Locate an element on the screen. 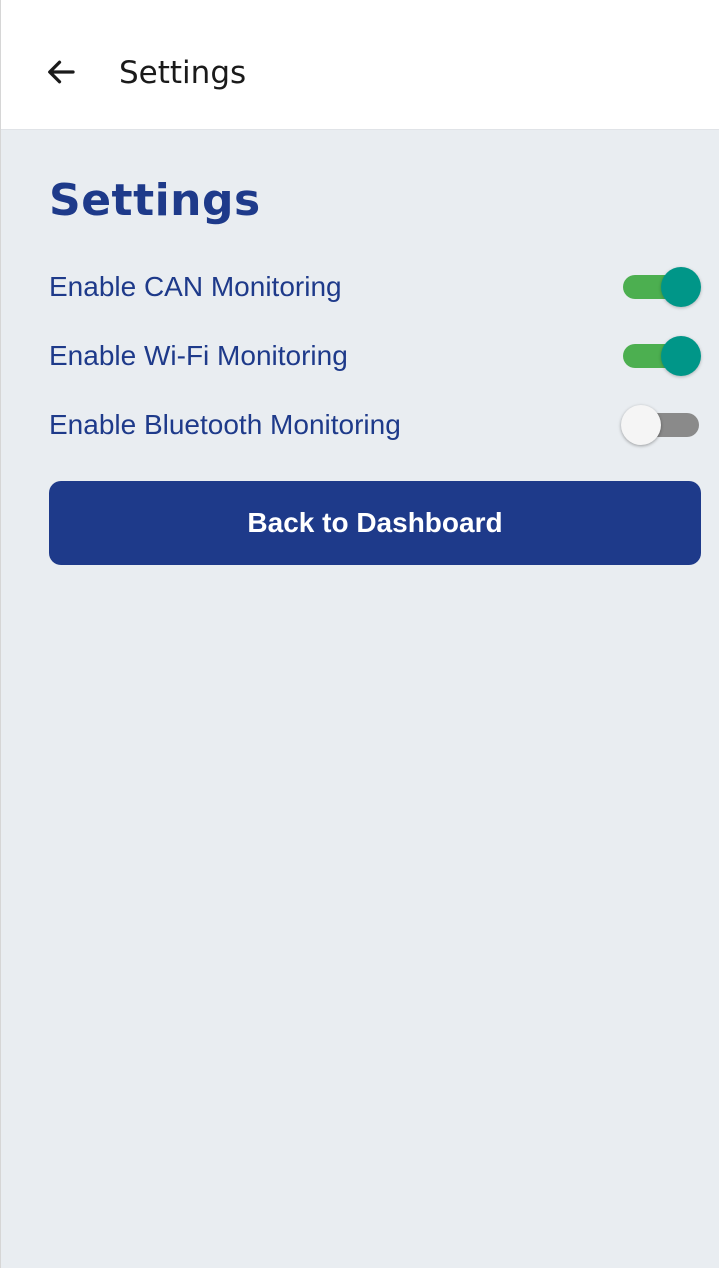 The width and height of the screenshot is (719, 1268). setting-label-wifi: Enable Wi-Fi Monitoring is located at coordinates (198, 355).